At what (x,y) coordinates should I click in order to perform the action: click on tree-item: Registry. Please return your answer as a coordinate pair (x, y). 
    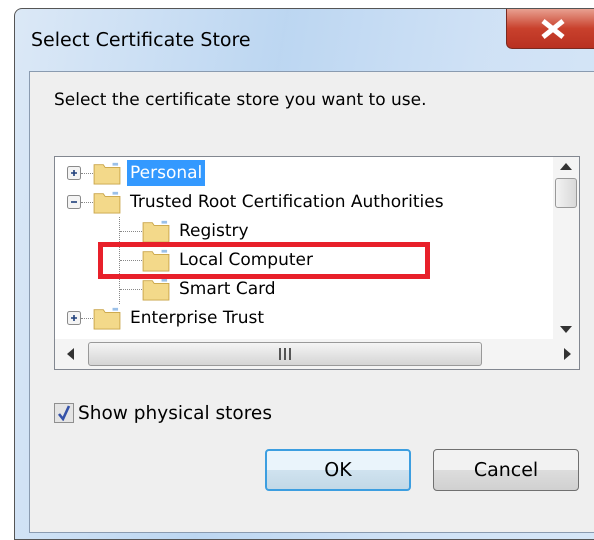
    Looking at the image, I should click on (214, 231).